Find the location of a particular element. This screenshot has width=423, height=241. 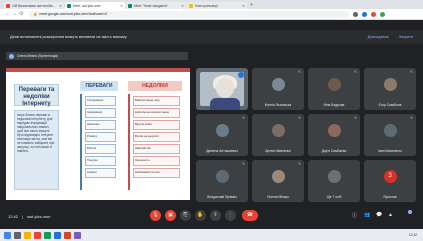

participant-tile: ✎ Даніела Антошкевич is located at coordinates (222, 135).